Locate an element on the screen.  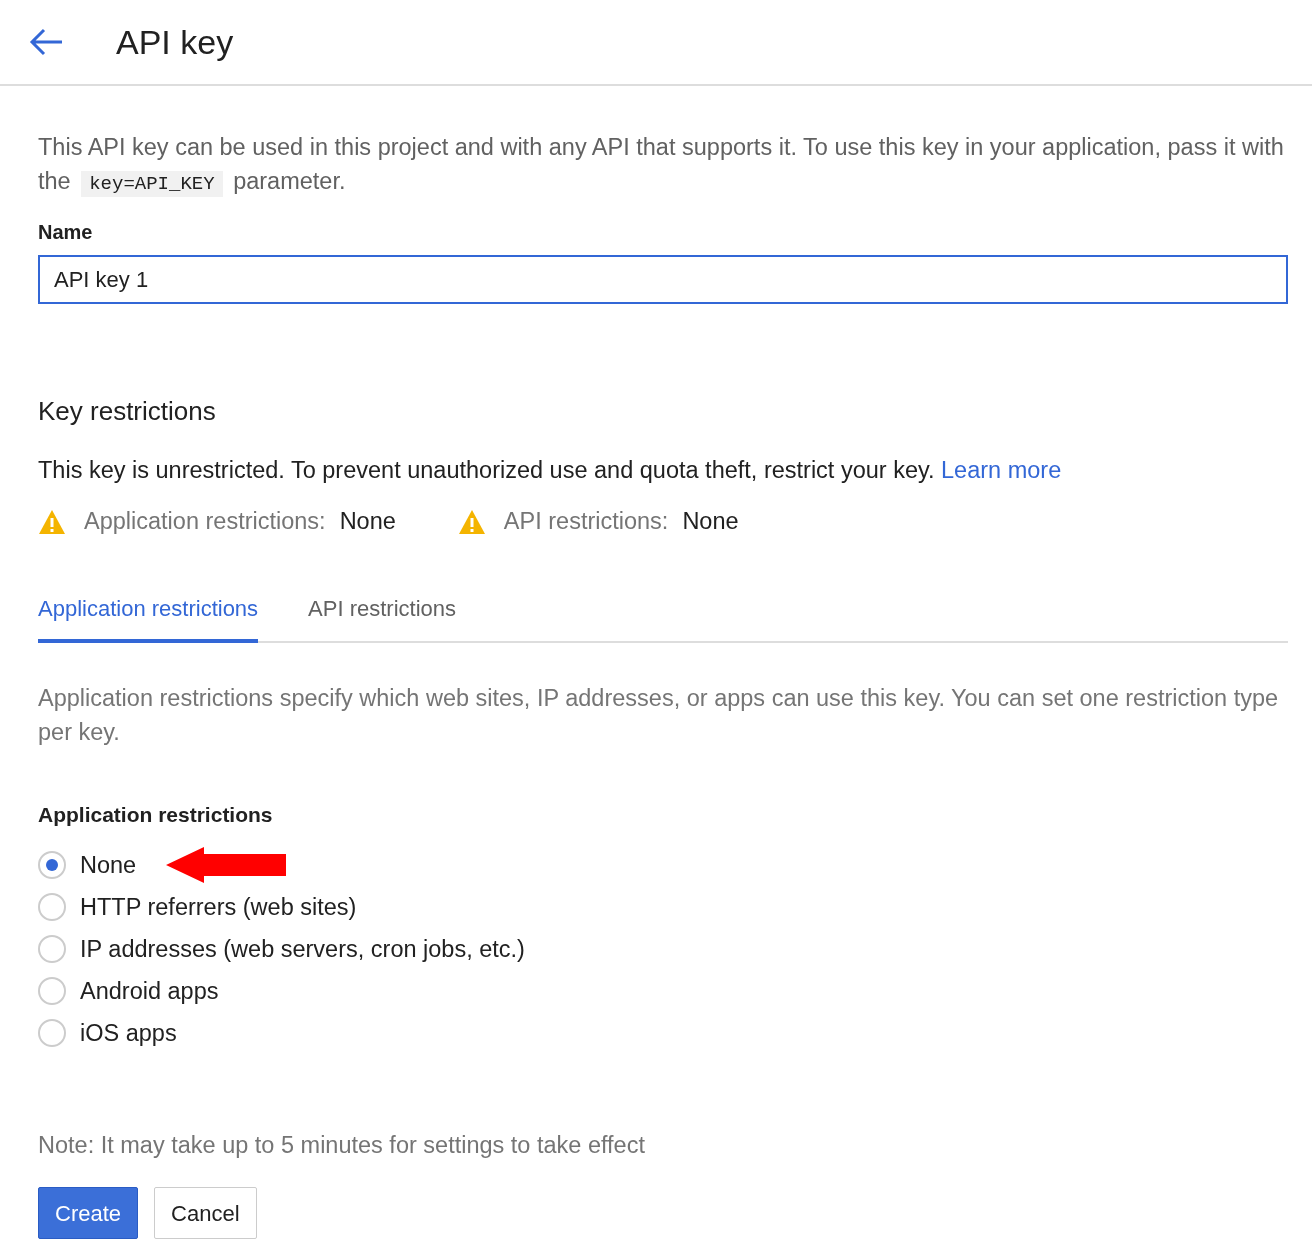
name-input-field: API key 1 is located at coordinates (663, 279).